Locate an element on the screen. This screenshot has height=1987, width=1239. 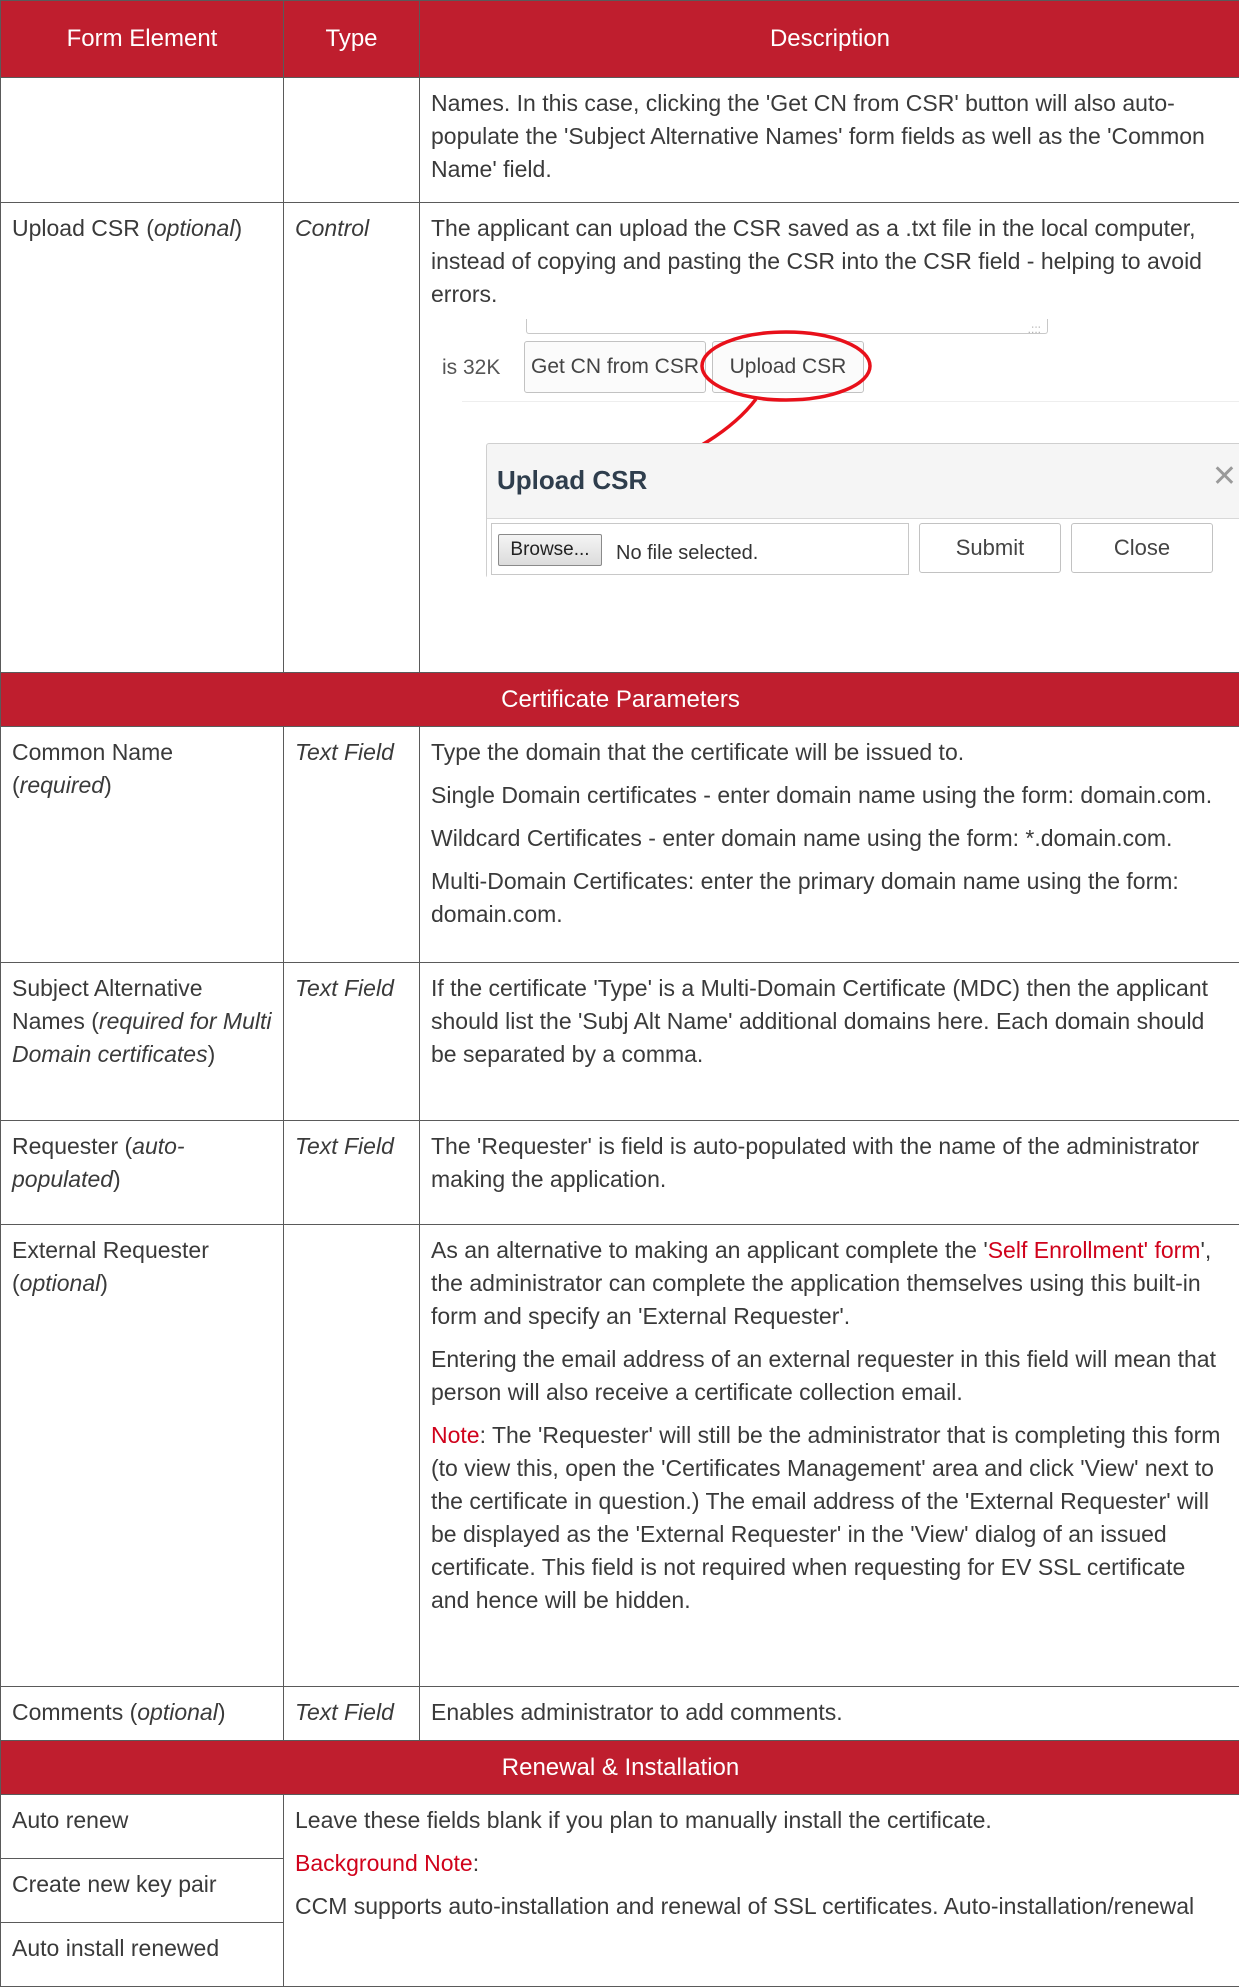
element-name: Comments ( is located at coordinates (74, 1712).